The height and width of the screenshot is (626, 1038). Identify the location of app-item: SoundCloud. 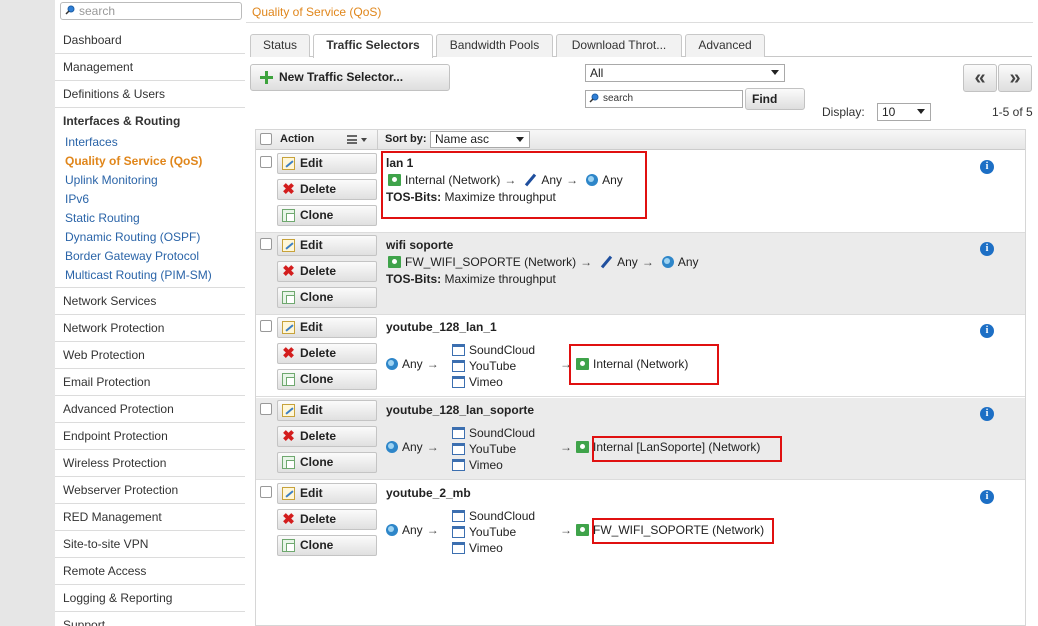
(493, 433).